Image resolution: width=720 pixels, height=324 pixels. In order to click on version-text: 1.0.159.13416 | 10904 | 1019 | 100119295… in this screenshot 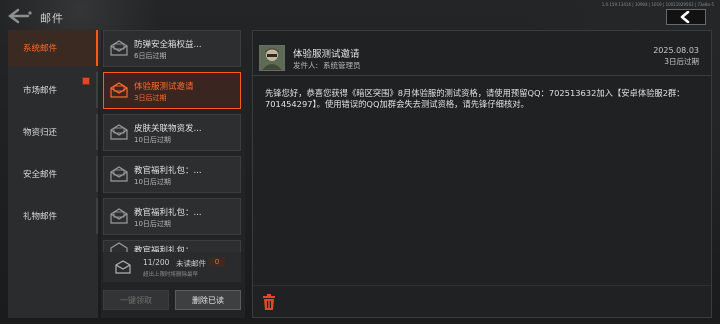, I will do `click(657, 4)`.